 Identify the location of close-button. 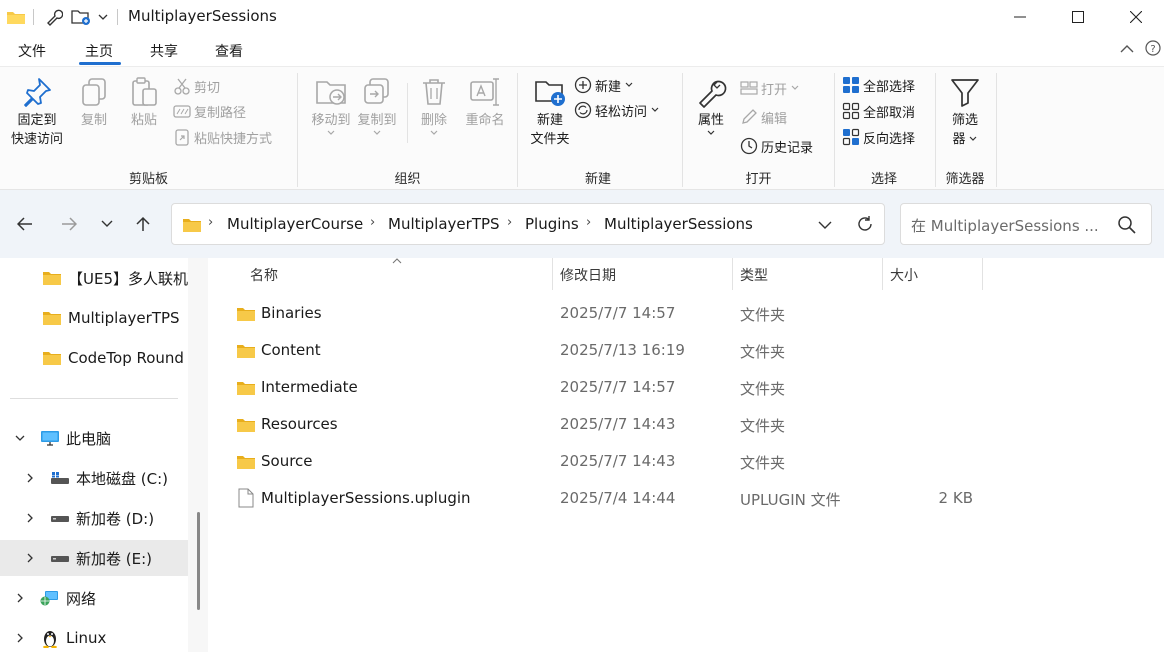
(1135, 17).